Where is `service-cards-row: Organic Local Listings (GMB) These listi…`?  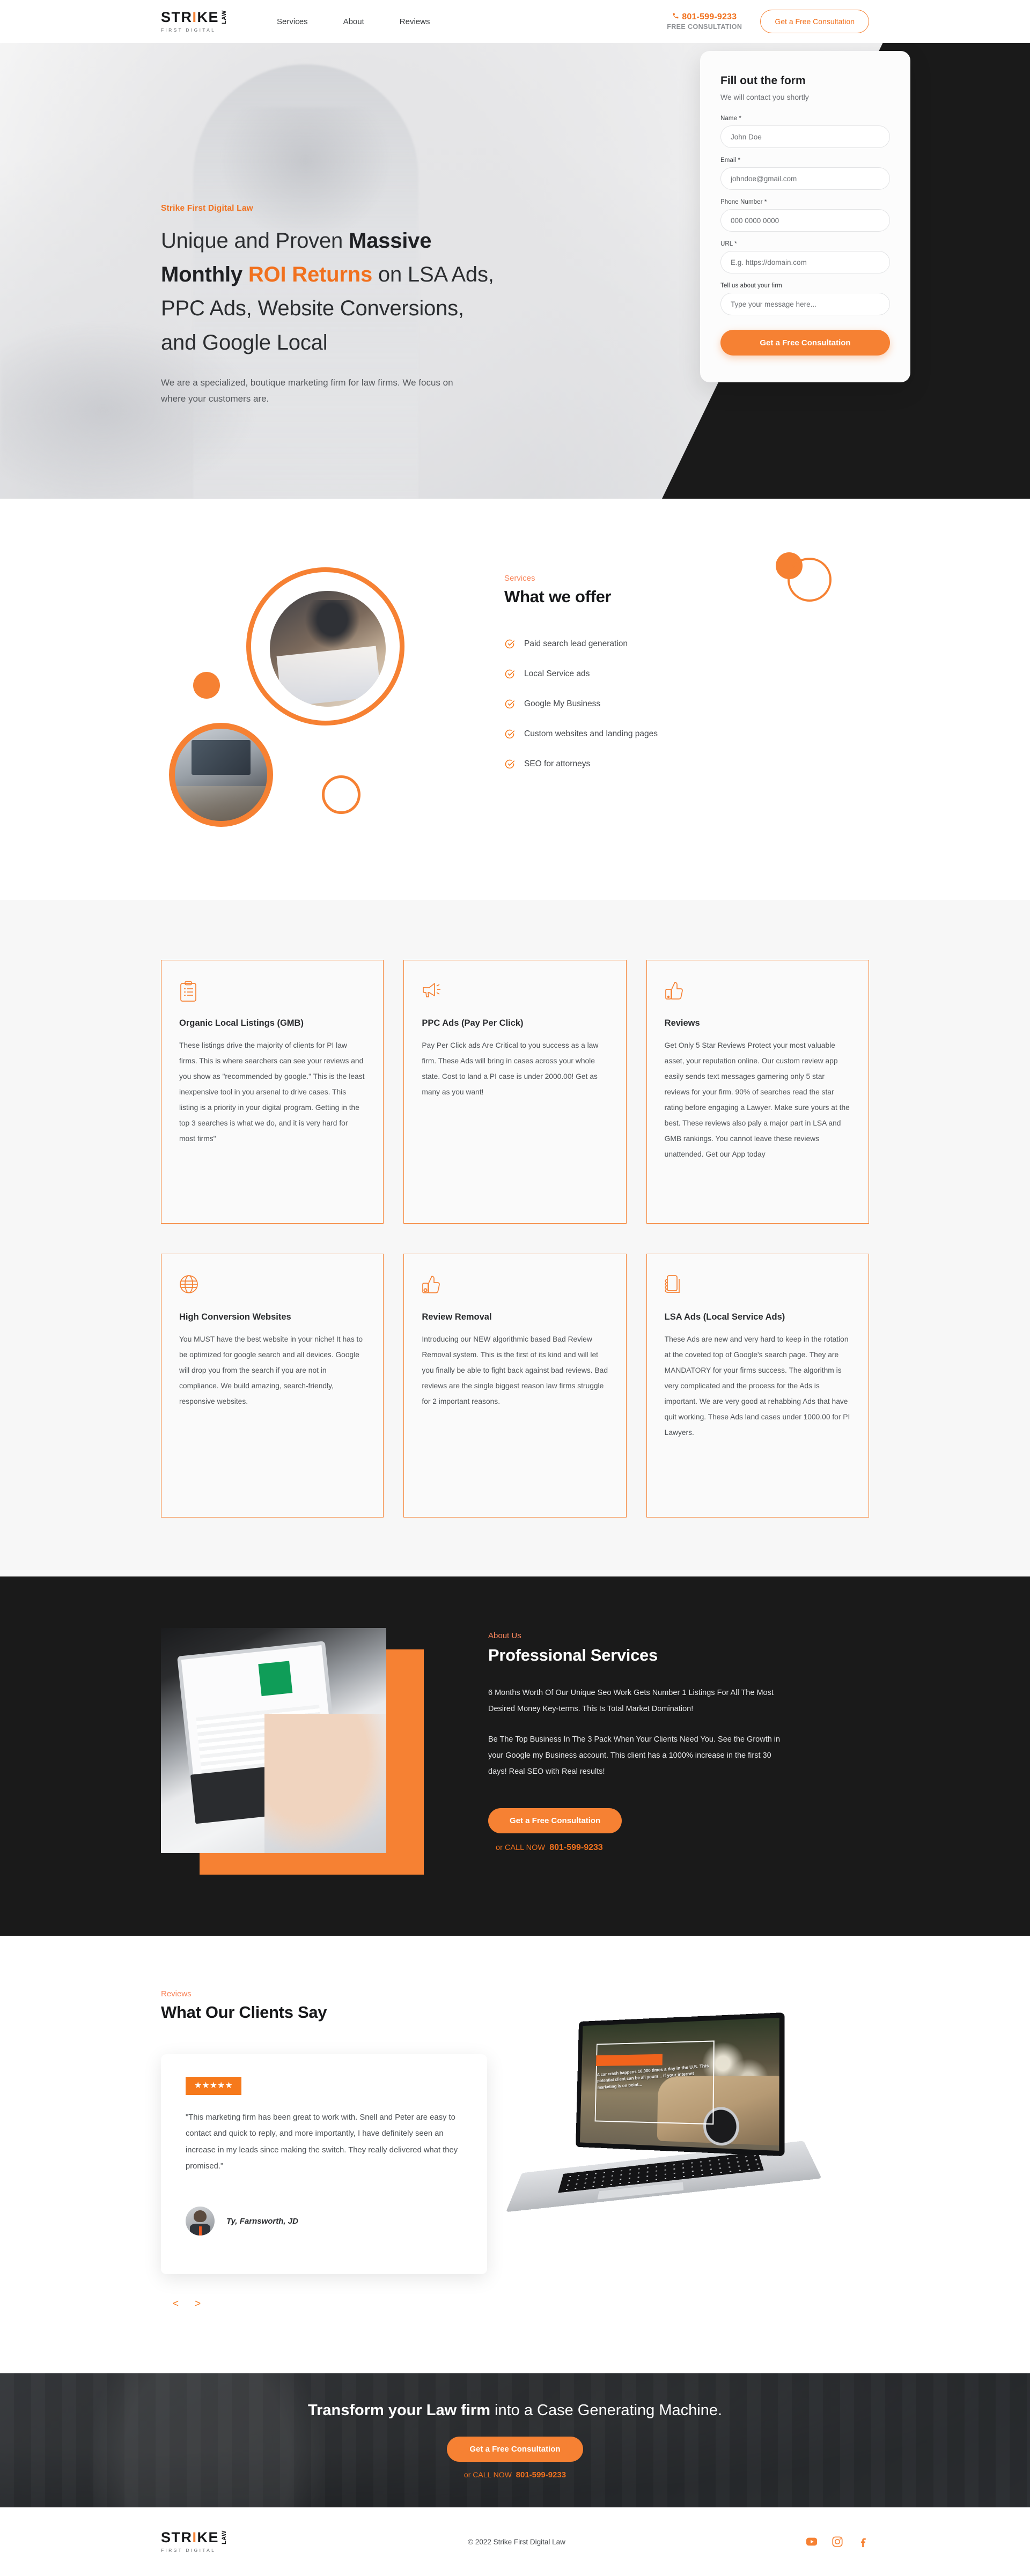
service-cards-row: Organic Local Listings (GMB) These listi… is located at coordinates (515, 1092).